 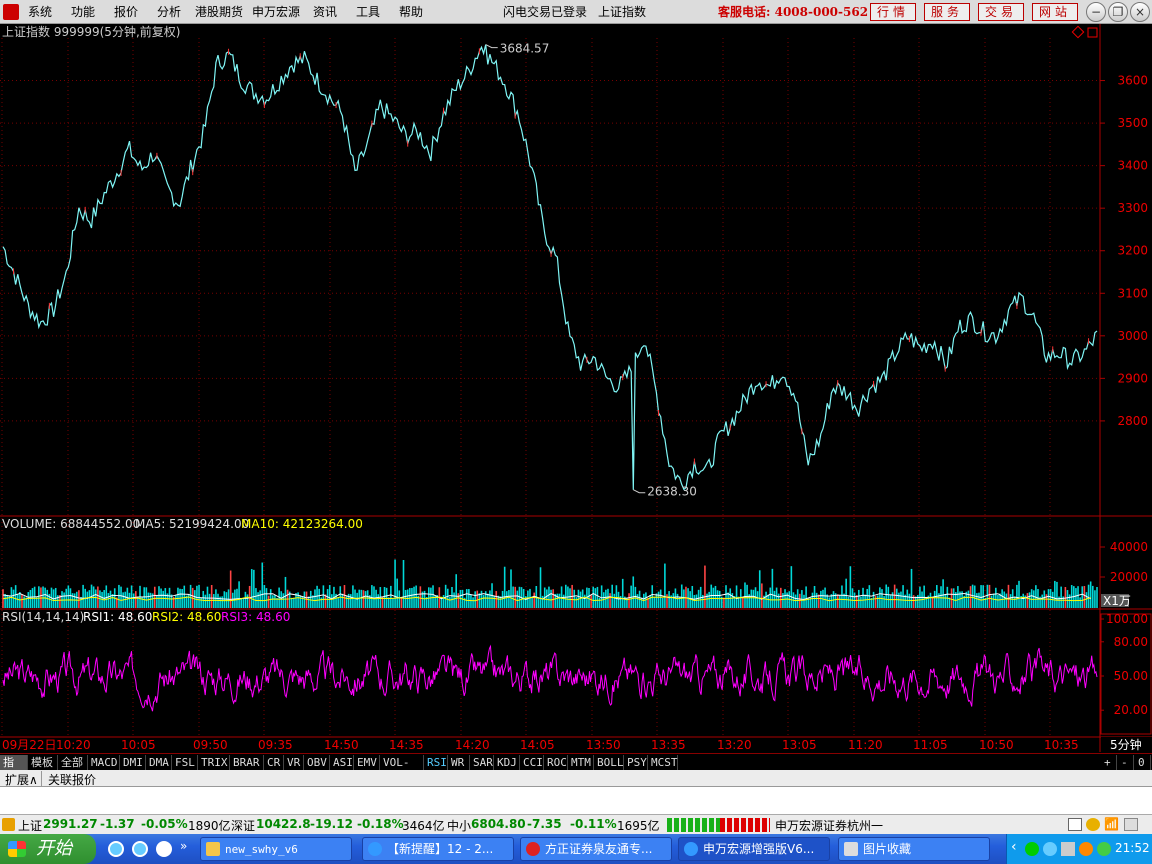 What do you see at coordinates (1132, 251) in the screenshot?
I see `ytick-label-3200: 3200` at bounding box center [1132, 251].